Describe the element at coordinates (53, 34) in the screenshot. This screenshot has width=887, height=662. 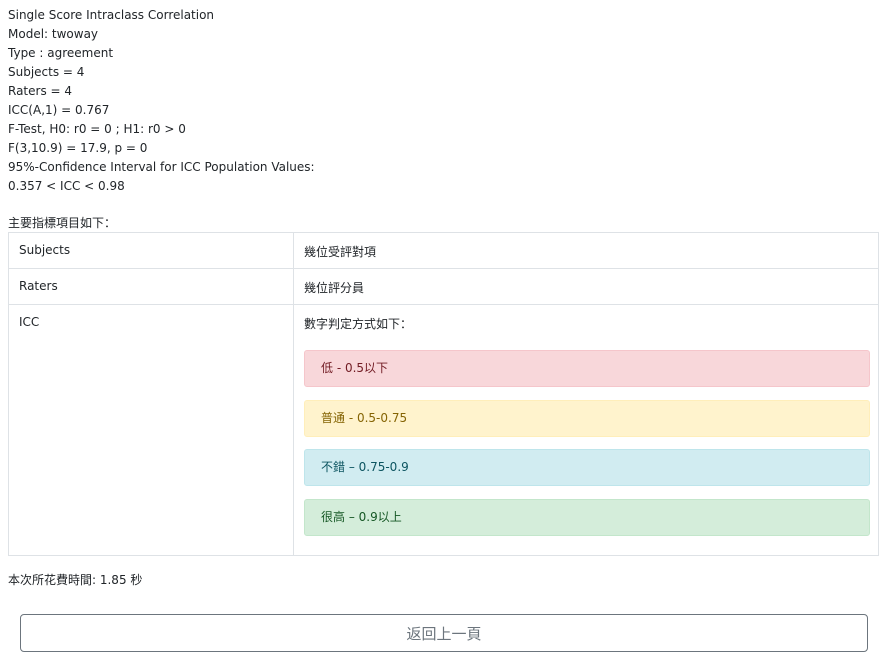
I see `result-line: Model: twoway` at that location.